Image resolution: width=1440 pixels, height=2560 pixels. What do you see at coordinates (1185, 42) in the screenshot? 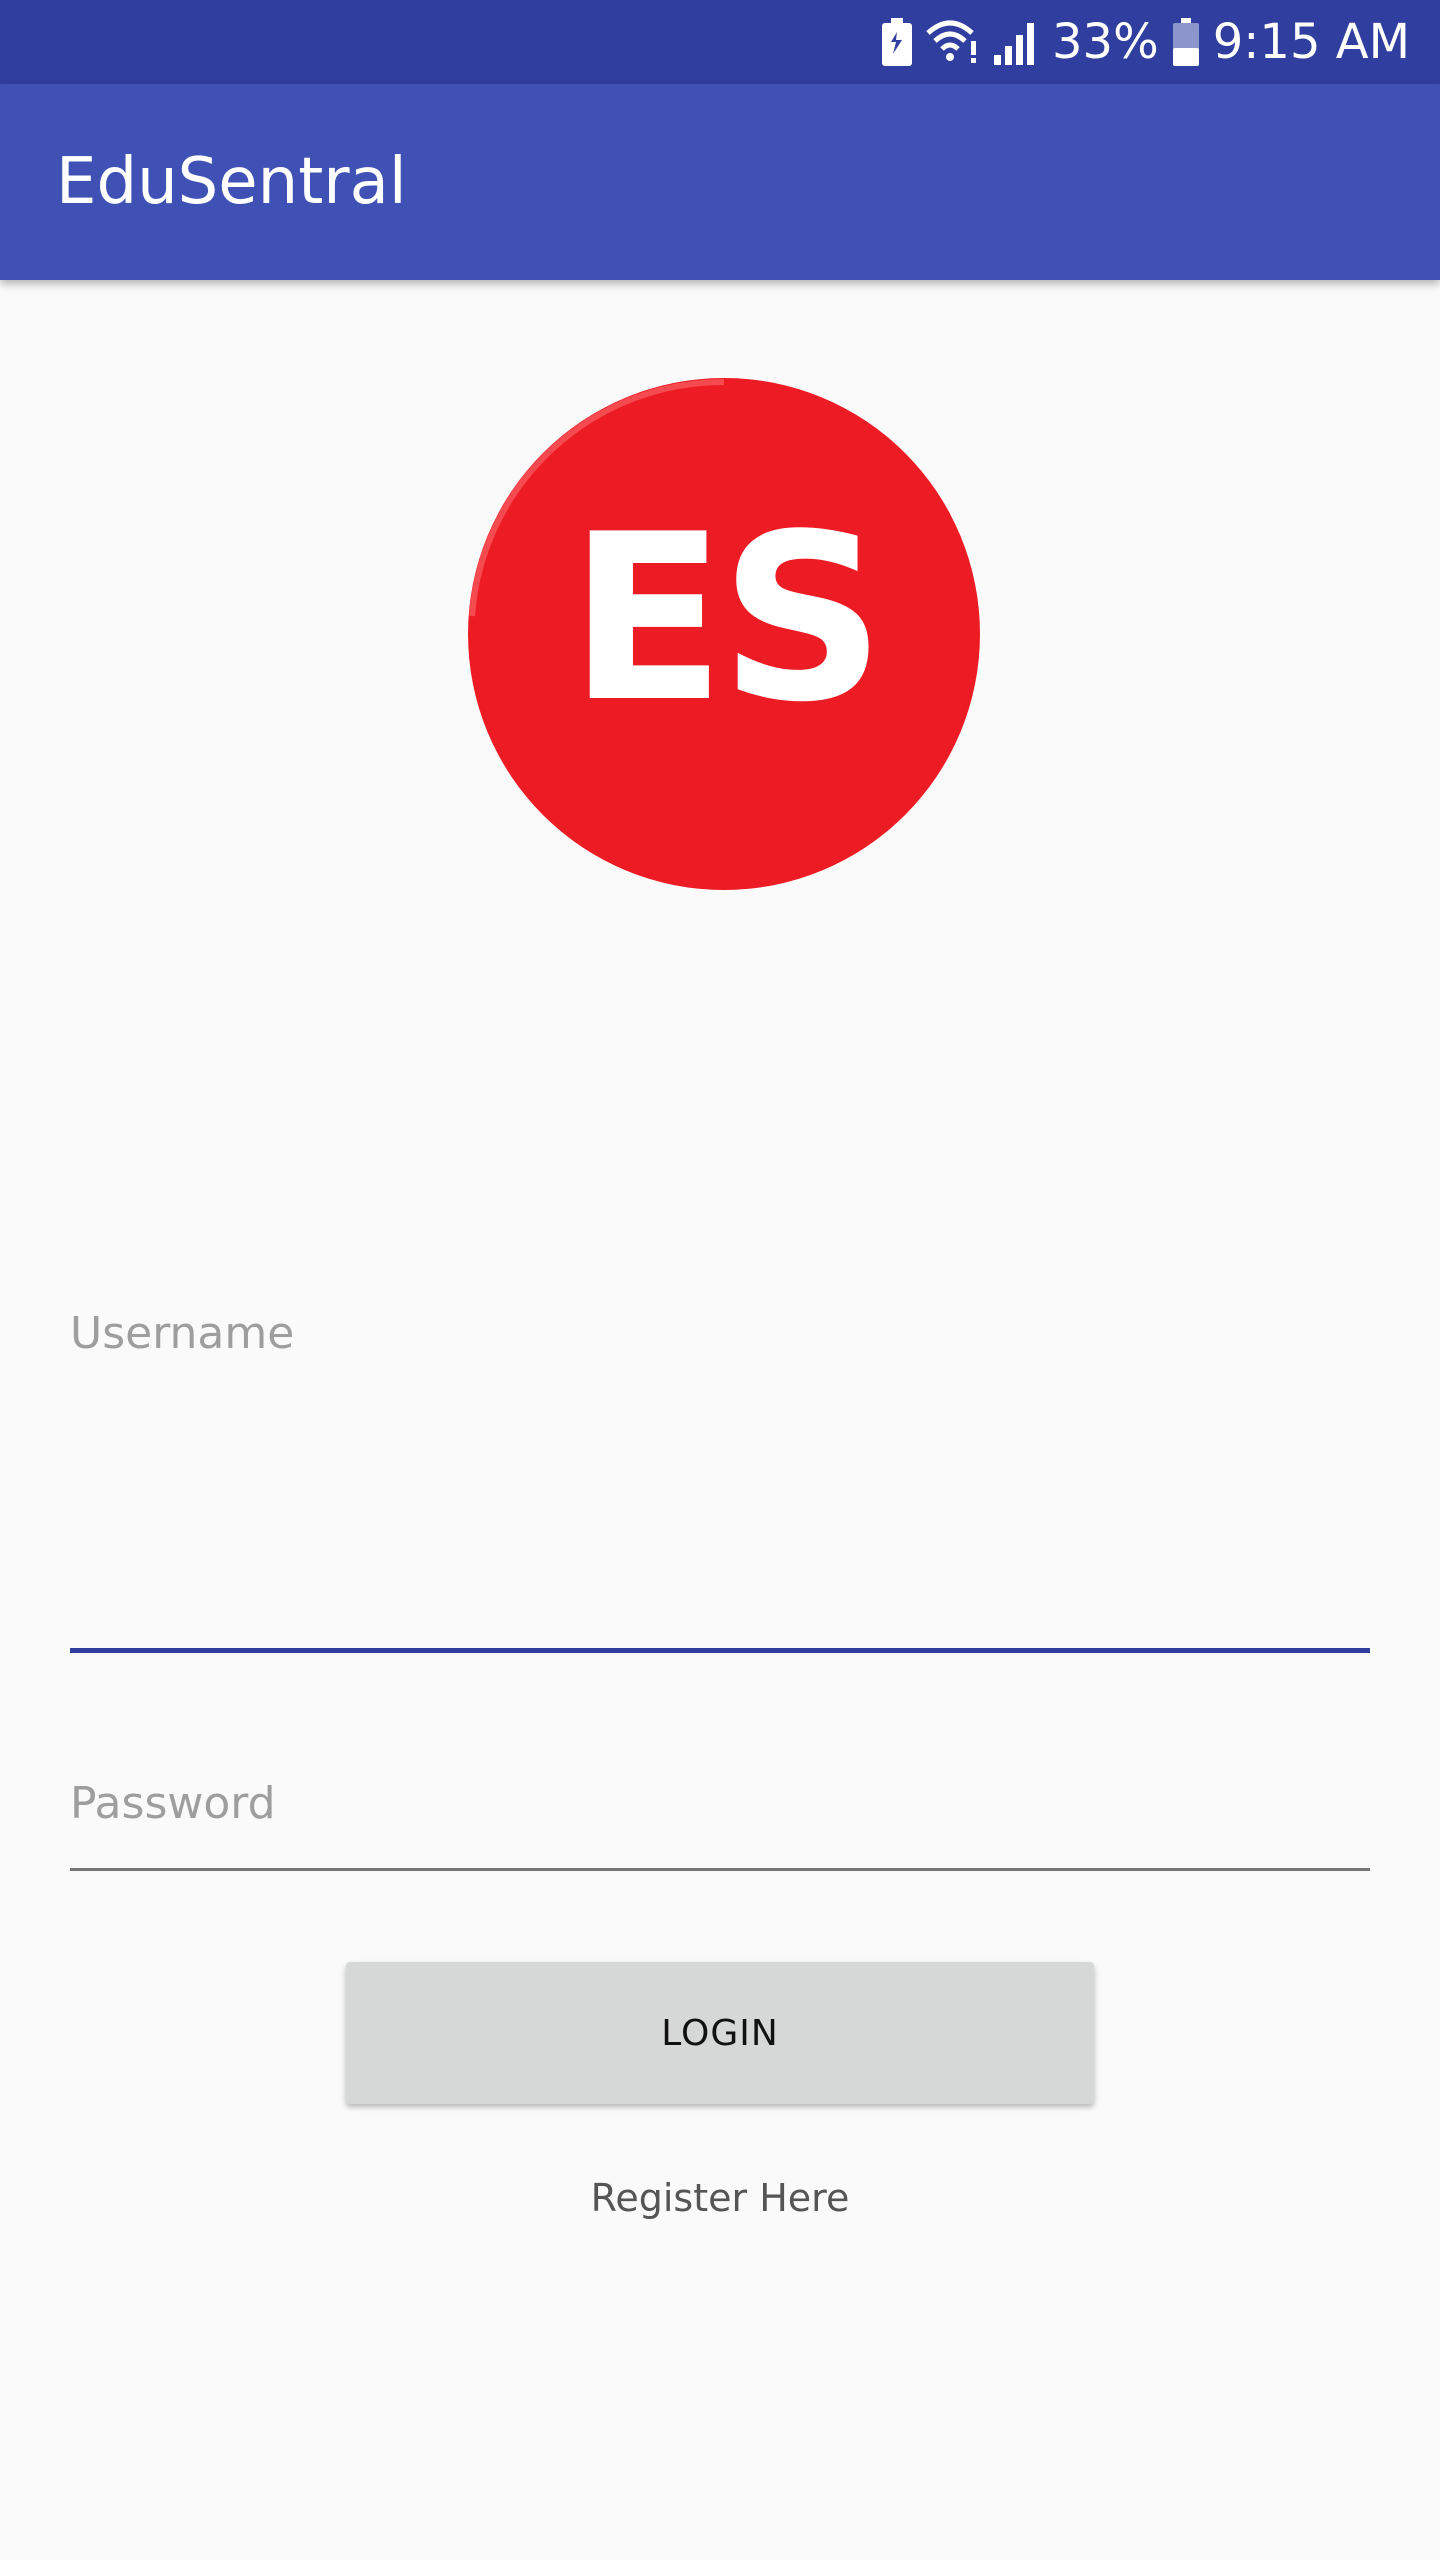
I see `battery-icon` at bounding box center [1185, 42].